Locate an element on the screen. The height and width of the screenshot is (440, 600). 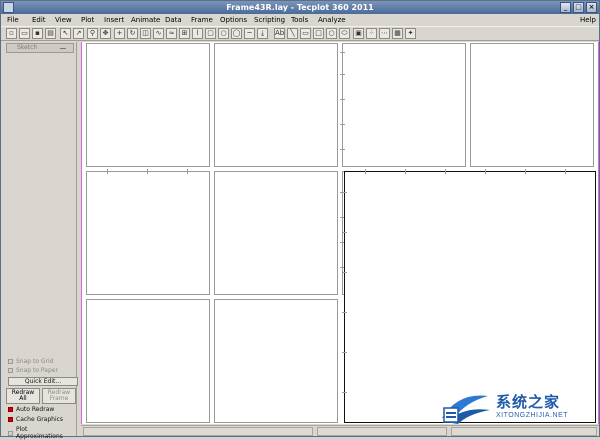
selector-arrow-icon: ↖ is located at coordinates (65, 33).